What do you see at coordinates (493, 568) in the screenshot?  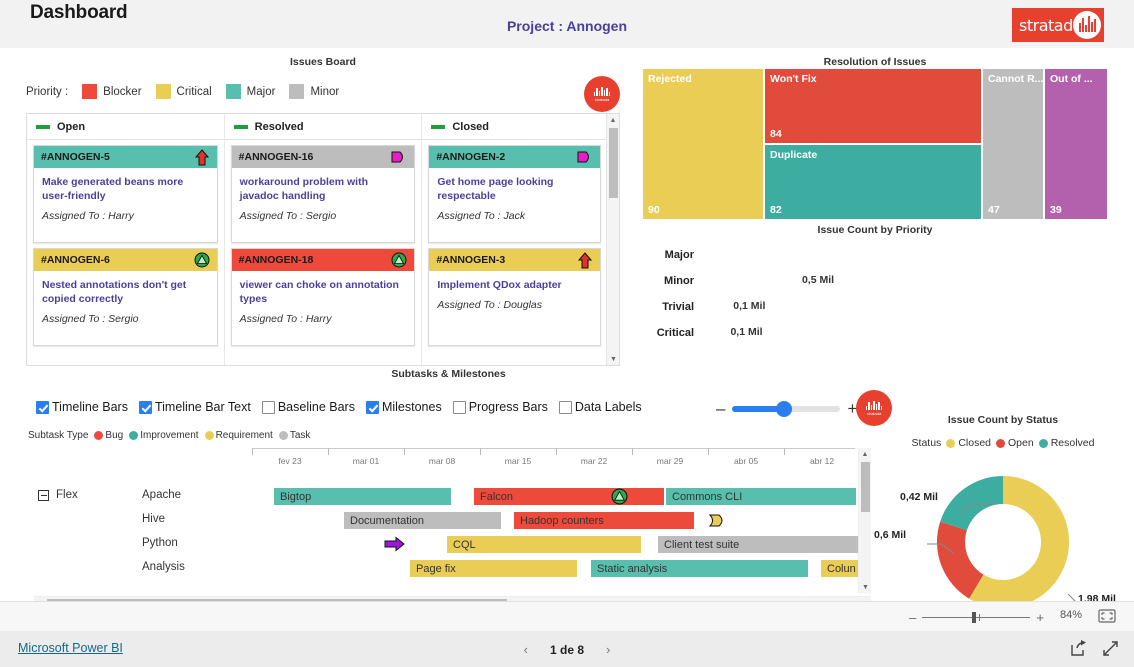 I see `gantt-bar-page-fix: Page fix` at bounding box center [493, 568].